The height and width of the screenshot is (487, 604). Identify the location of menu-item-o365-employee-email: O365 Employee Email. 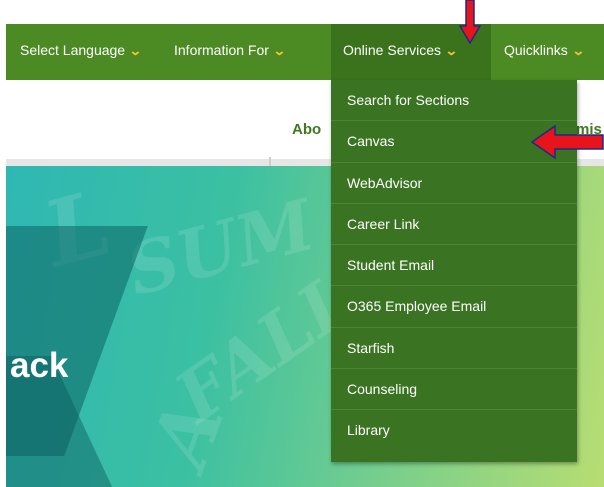
(454, 307).